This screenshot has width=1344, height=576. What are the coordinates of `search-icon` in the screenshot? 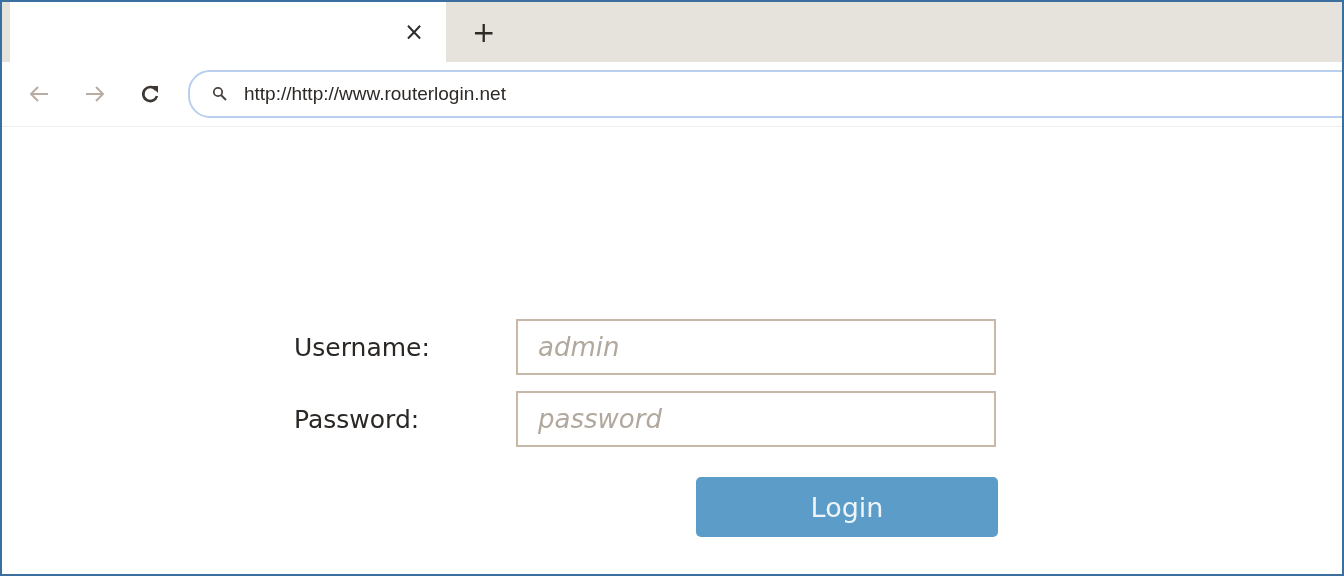 It's located at (220, 94).